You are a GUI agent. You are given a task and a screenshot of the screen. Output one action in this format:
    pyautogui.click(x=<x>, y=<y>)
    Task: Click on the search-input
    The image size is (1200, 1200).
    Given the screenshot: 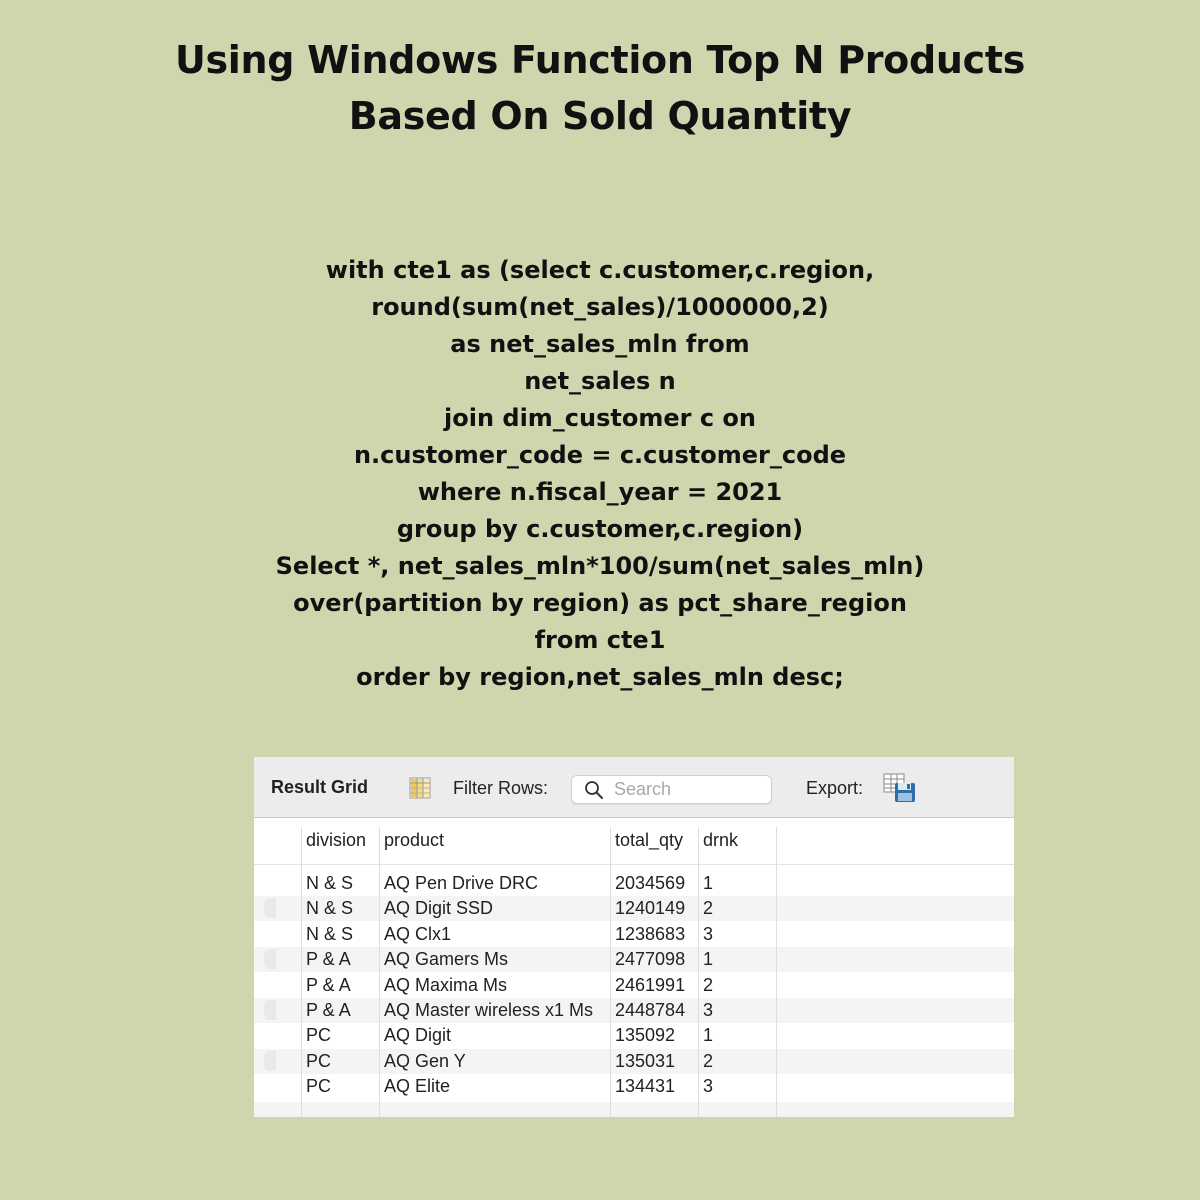 What is the action you would take?
    pyautogui.click(x=689, y=789)
    